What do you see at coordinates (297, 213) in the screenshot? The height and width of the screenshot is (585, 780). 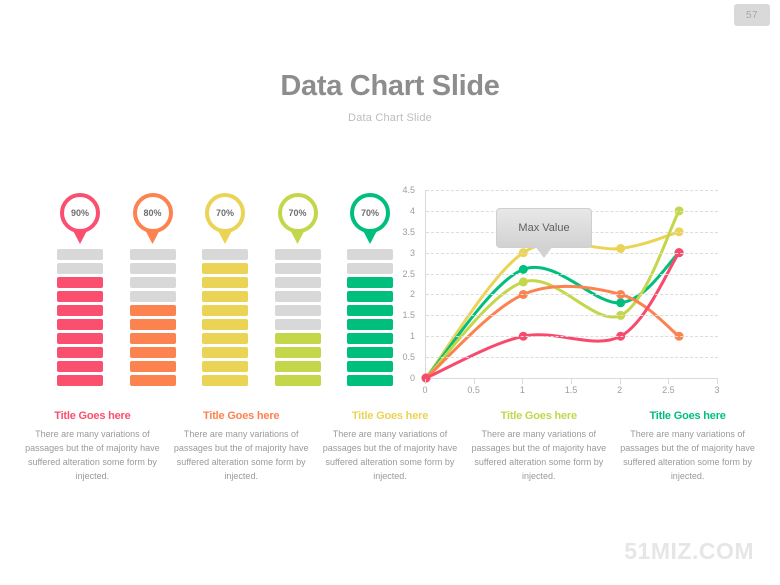 I see `pin-percentage-label: 70%` at bounding box center [297, 213].